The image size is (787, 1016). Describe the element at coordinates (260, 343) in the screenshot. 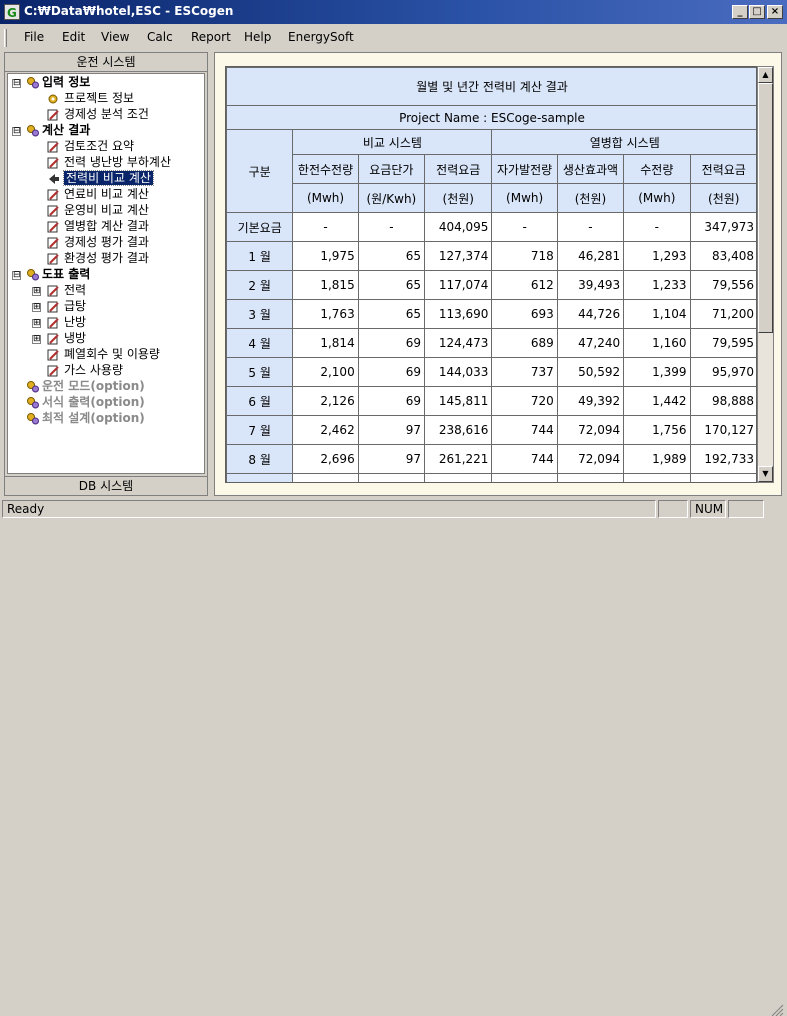

I see `row-label: 4 월` at that location.